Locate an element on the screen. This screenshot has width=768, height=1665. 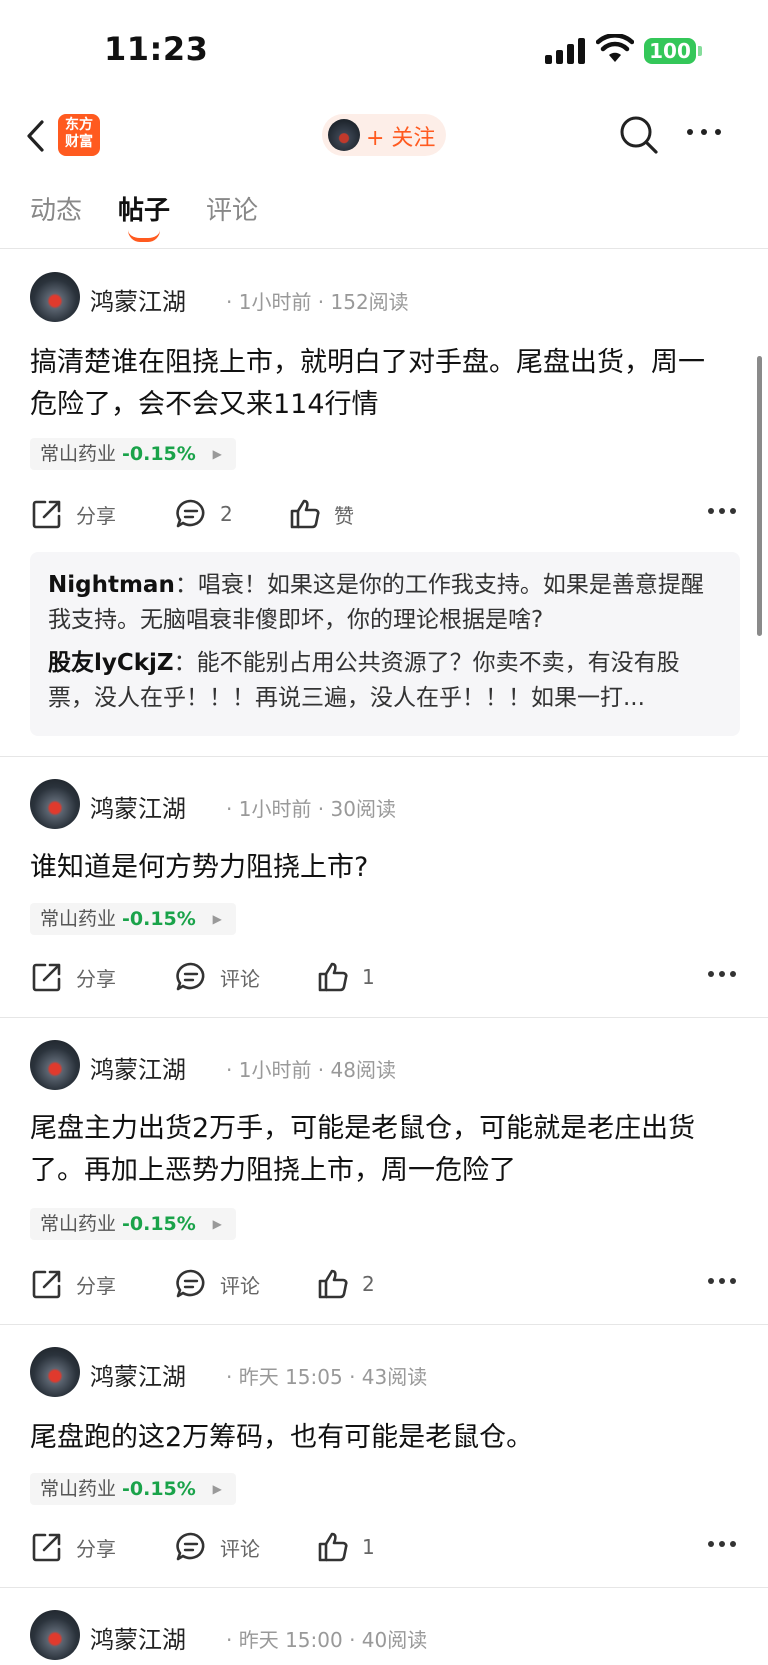
tab-bar: 动态 帖子 评论 is located at coordinates (384, 210).